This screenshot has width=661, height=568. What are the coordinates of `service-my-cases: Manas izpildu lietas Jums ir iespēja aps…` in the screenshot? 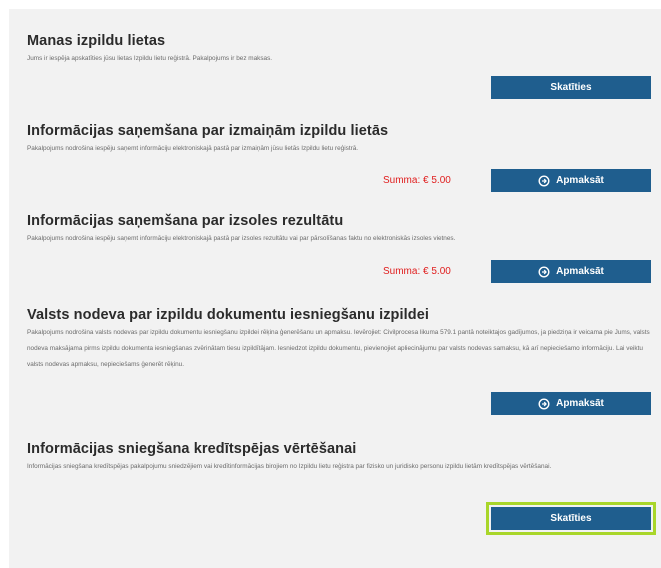 It's located at (344, 49).